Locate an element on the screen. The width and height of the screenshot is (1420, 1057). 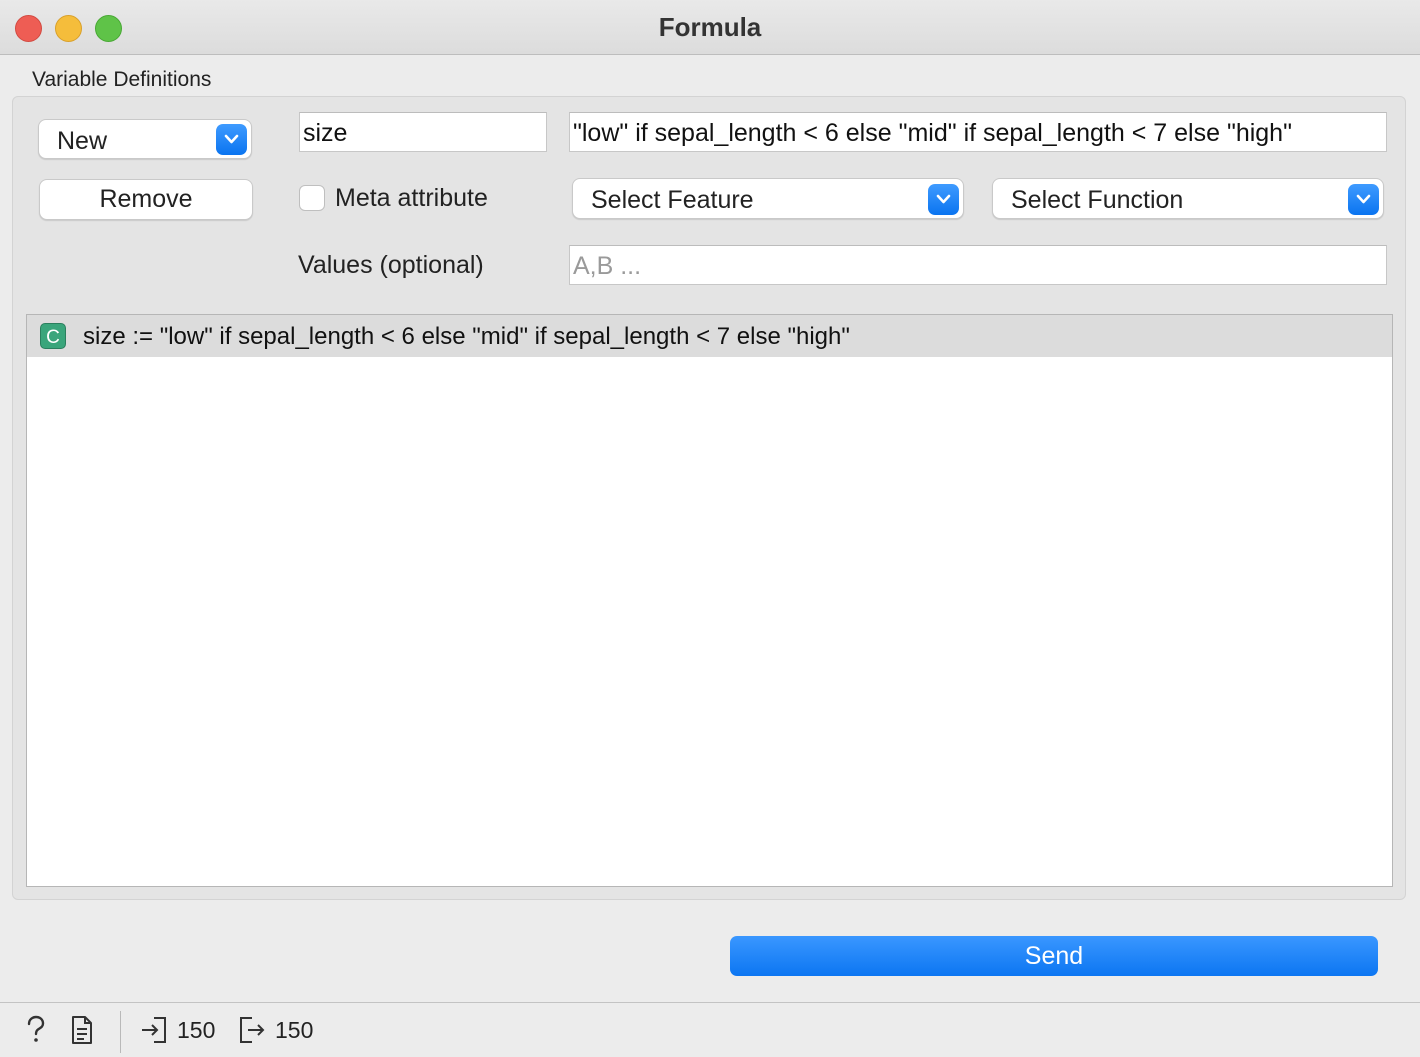
variable-name-value: size is located at coordinates (325, 133).